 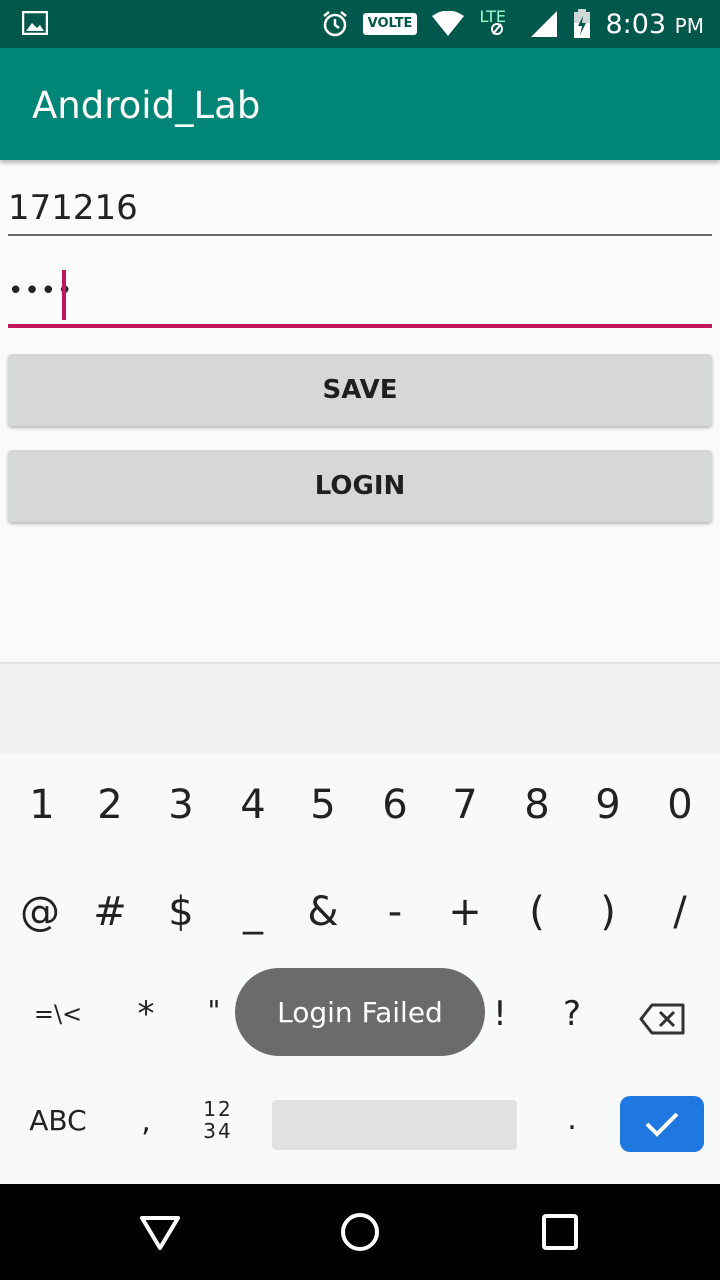 What do you see at coordinates (110, 805) in the screenshot?
I see `key-2: 2` at bounding box center [110, 805].